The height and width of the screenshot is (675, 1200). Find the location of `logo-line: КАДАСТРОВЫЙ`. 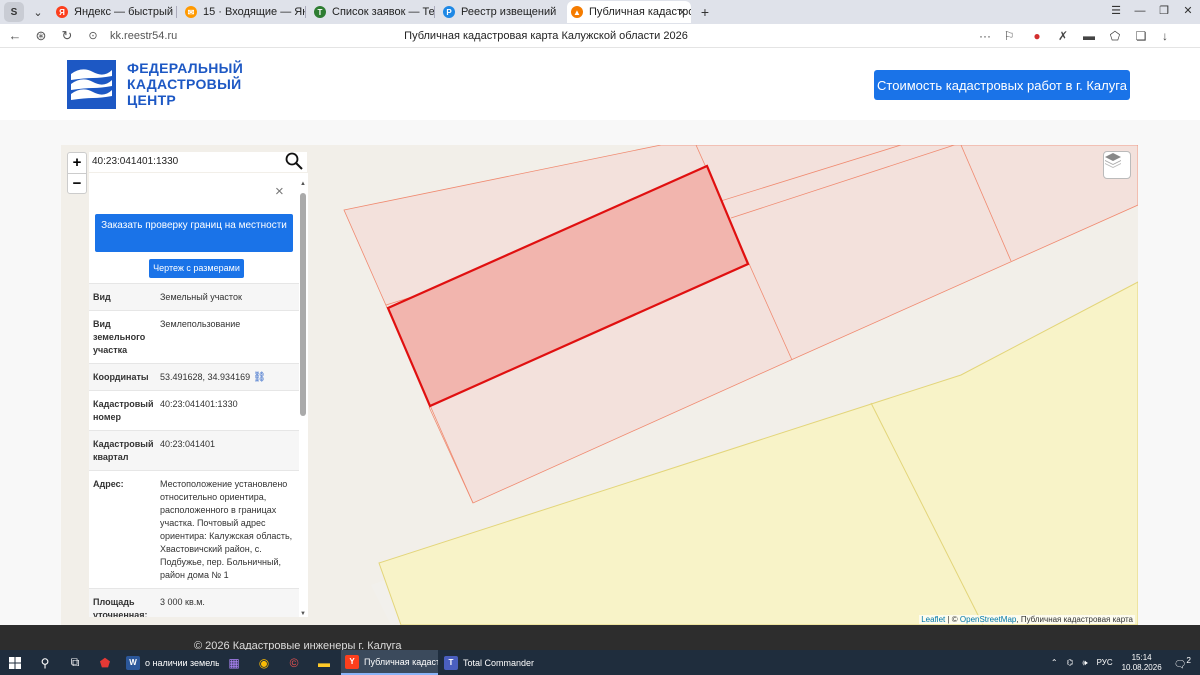

logo-line: КАДАСТРОВЫЙ is located at coordinates (184, 84).